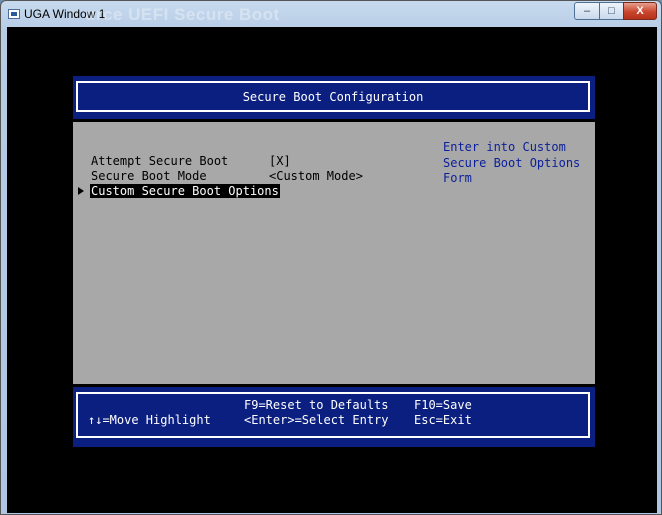 The height and width of the screenshot is (515, 662). What do you see at coordinates (149, 176) in the screenshot?
I see `secure-boot-mode-label: Secure Boot Mode` at bounding box center [149, 176].